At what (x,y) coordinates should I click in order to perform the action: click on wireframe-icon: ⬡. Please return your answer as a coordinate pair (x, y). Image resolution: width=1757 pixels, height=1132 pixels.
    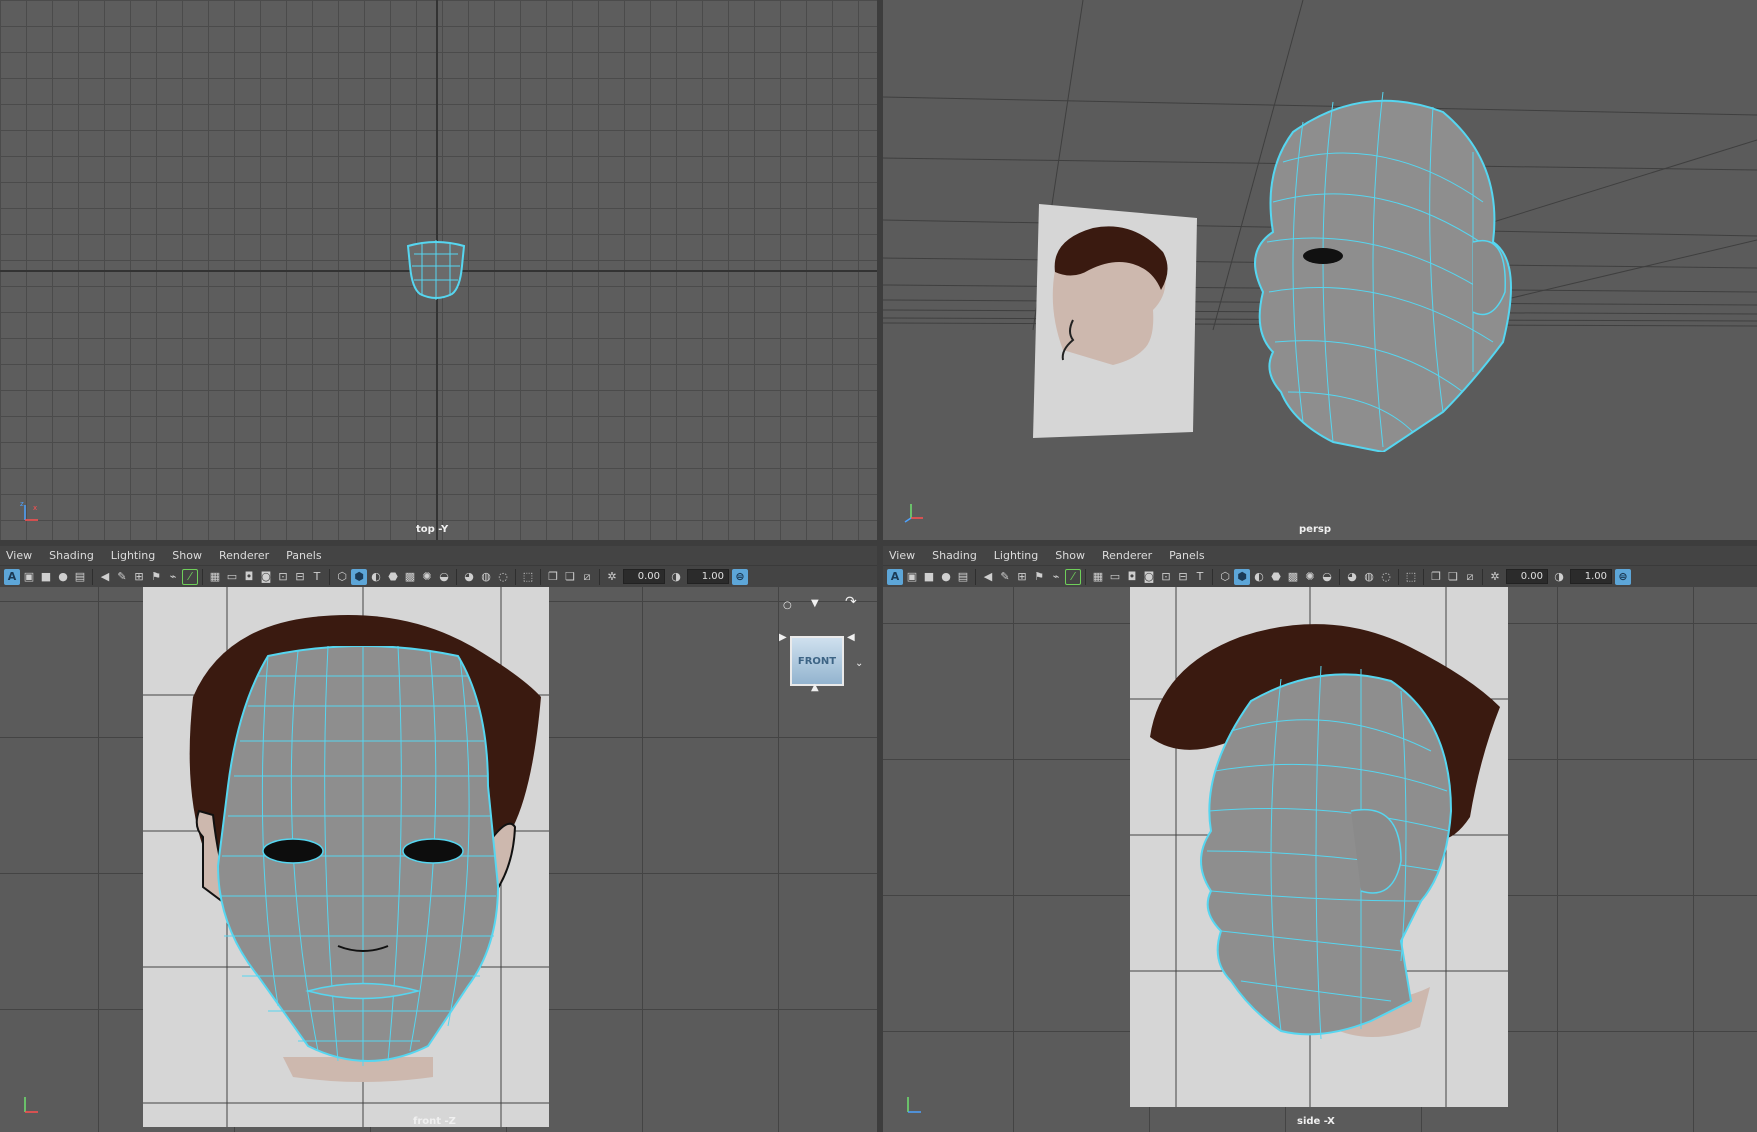
    Looking at the image, I should click on (342, 577).